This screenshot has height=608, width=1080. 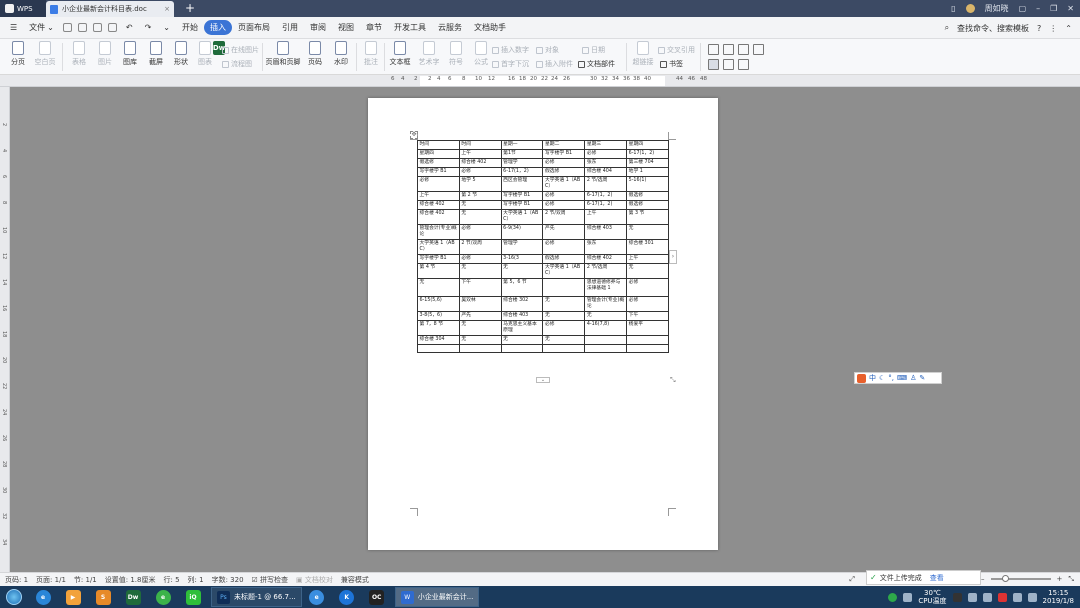 I want to click on zoom-knob, so click(x=1005, y=578).